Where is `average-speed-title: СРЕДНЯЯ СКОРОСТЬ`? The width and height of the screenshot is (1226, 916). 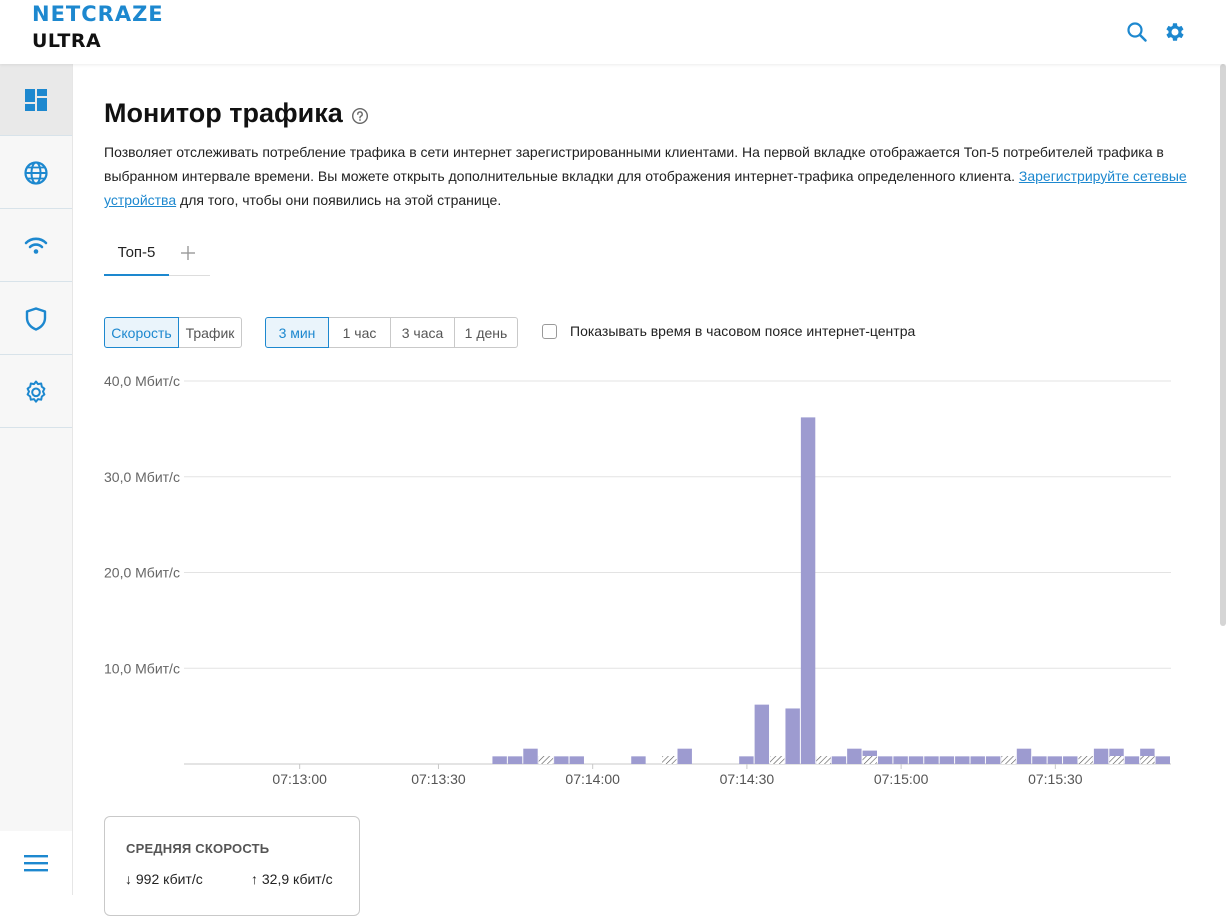
average-speed-title: СРЕДНЯЯ СКОРОСТЬ is located at coordinates (198, 848).